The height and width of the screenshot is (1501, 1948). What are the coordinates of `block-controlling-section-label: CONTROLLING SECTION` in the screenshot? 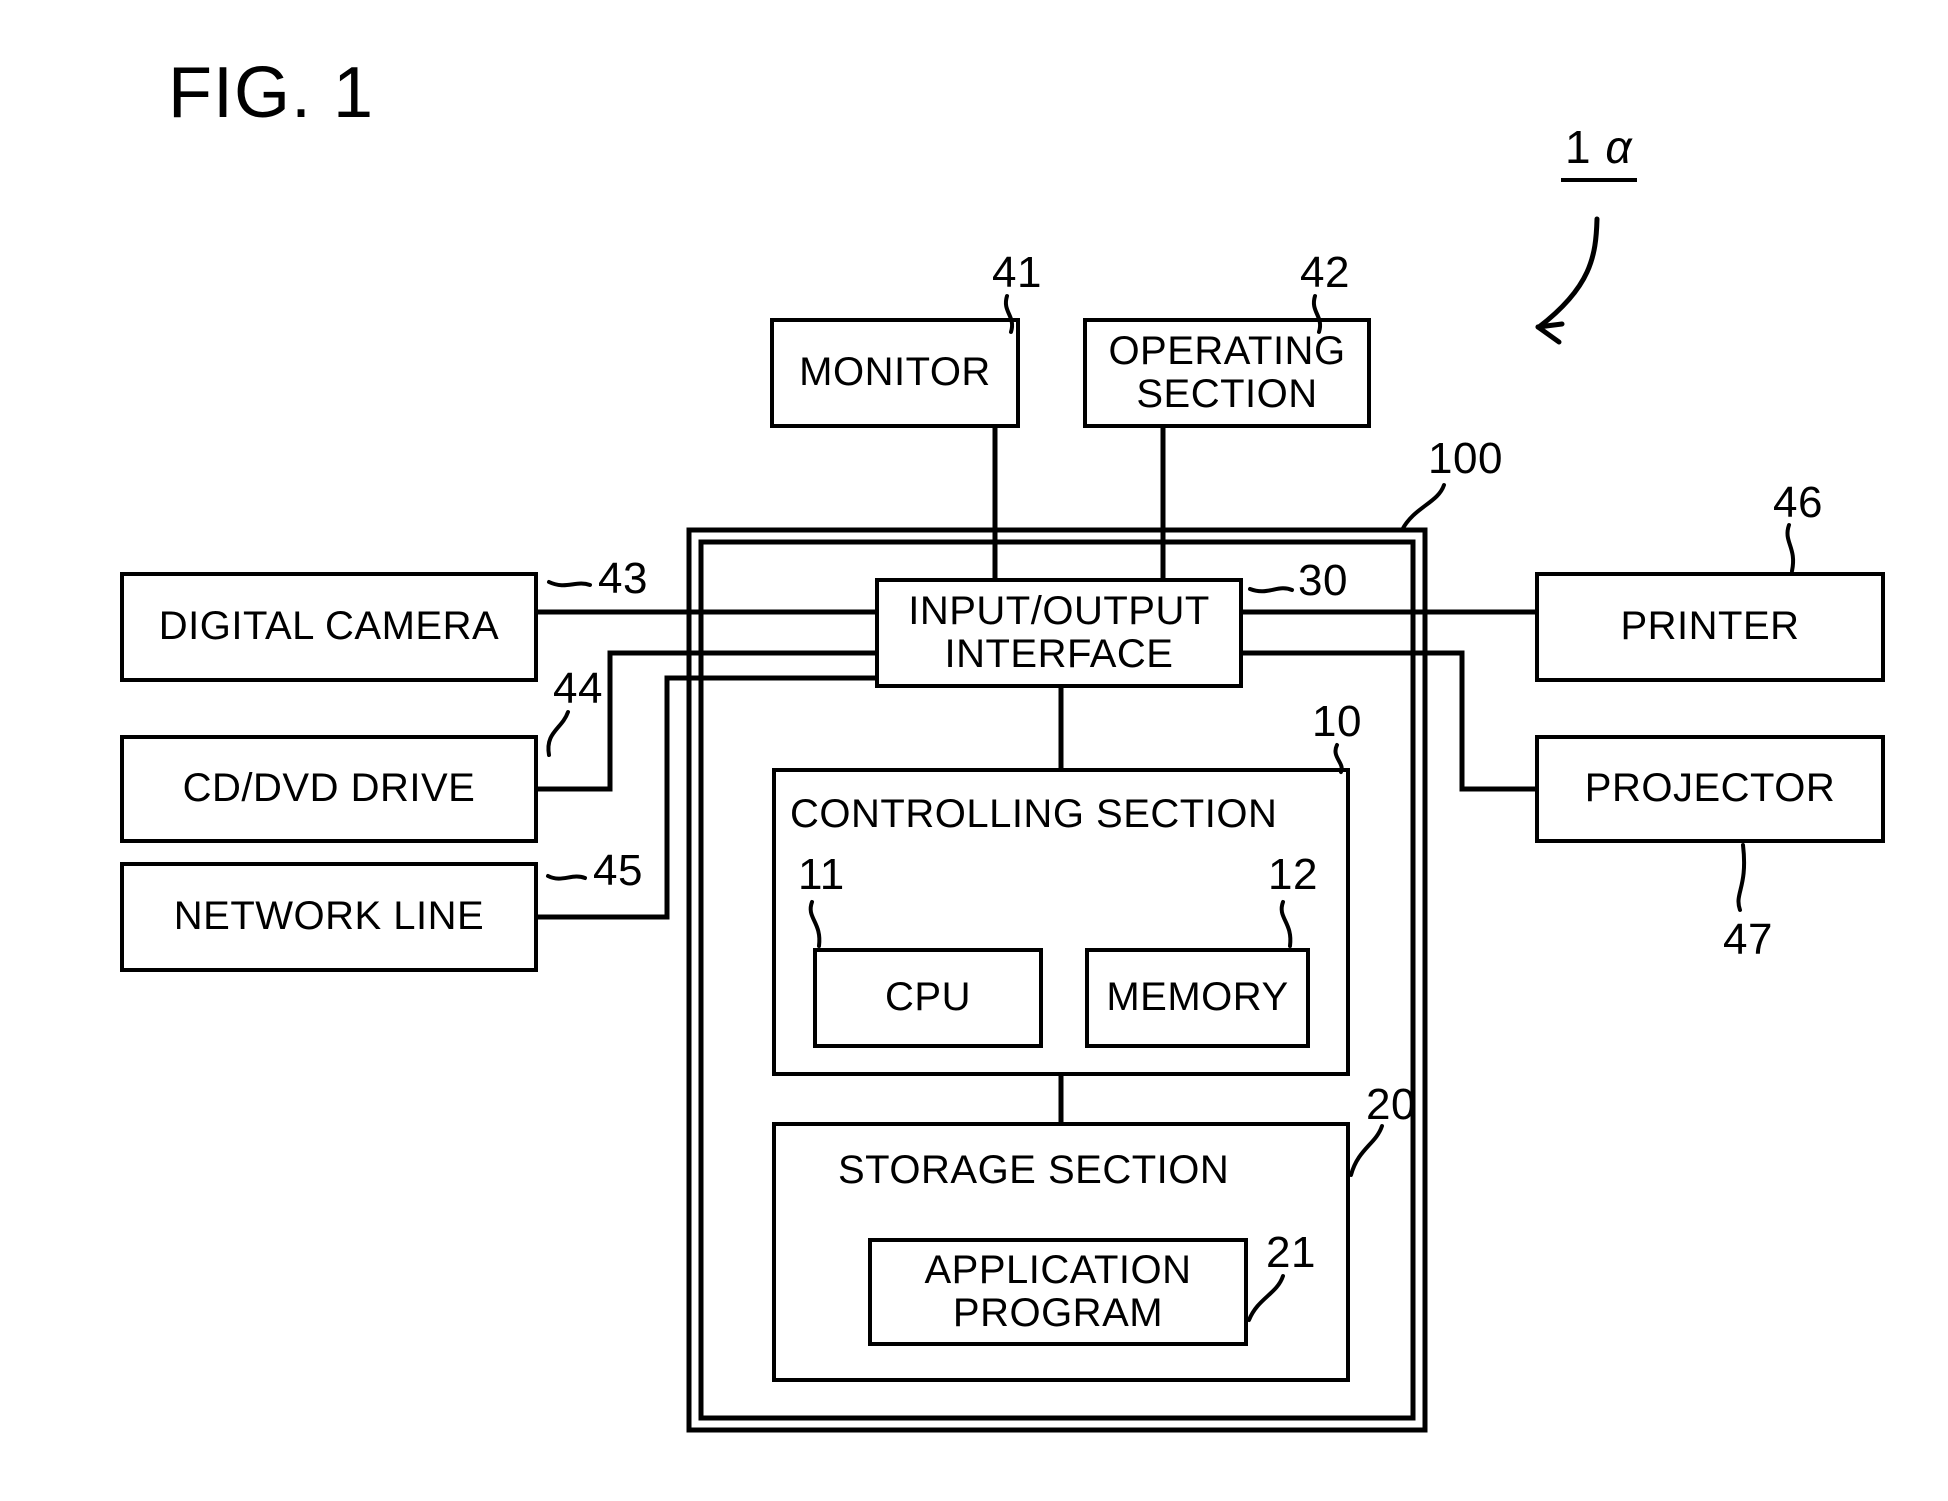 It's located at (1034, 814).